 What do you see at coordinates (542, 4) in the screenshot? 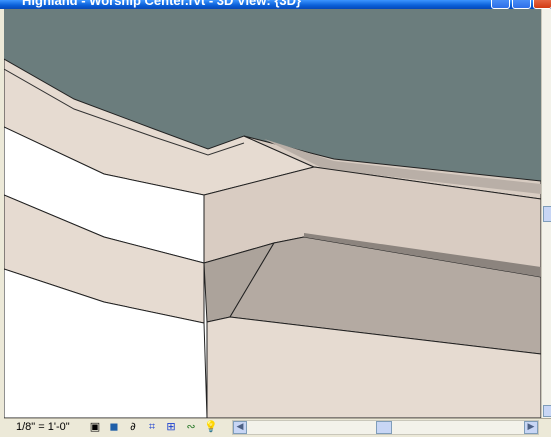
I see `close-button` at bounding box center [542, 4].